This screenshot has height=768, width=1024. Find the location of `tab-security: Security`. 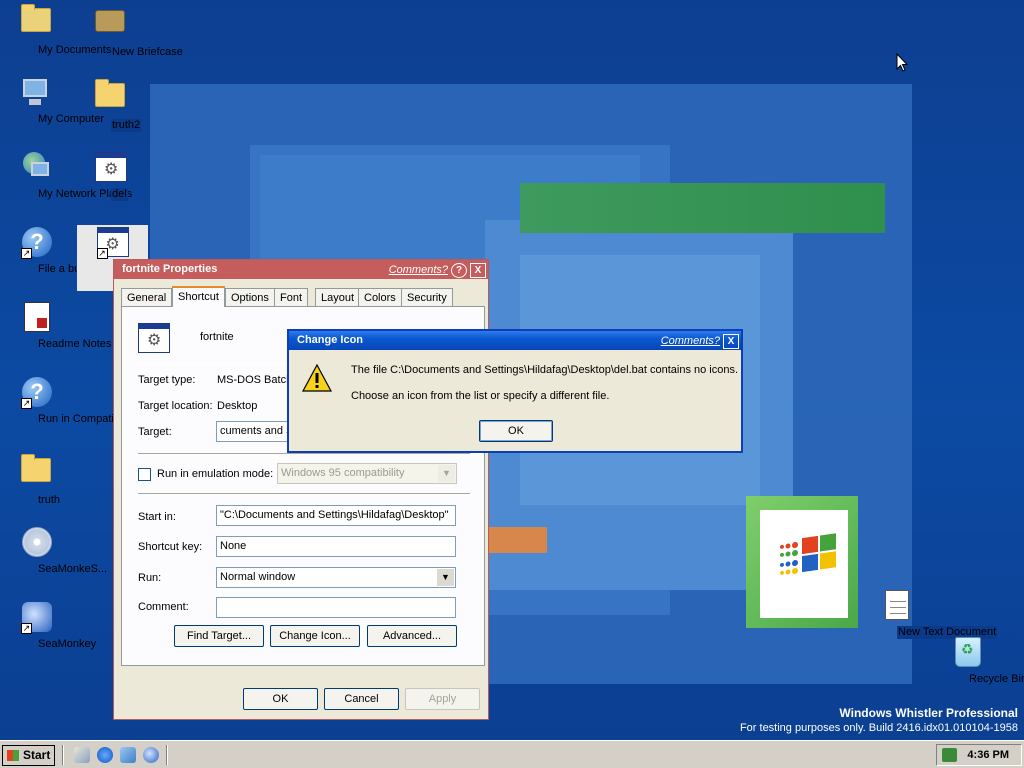

tab-security: Security is located at coordinates (427, 297).